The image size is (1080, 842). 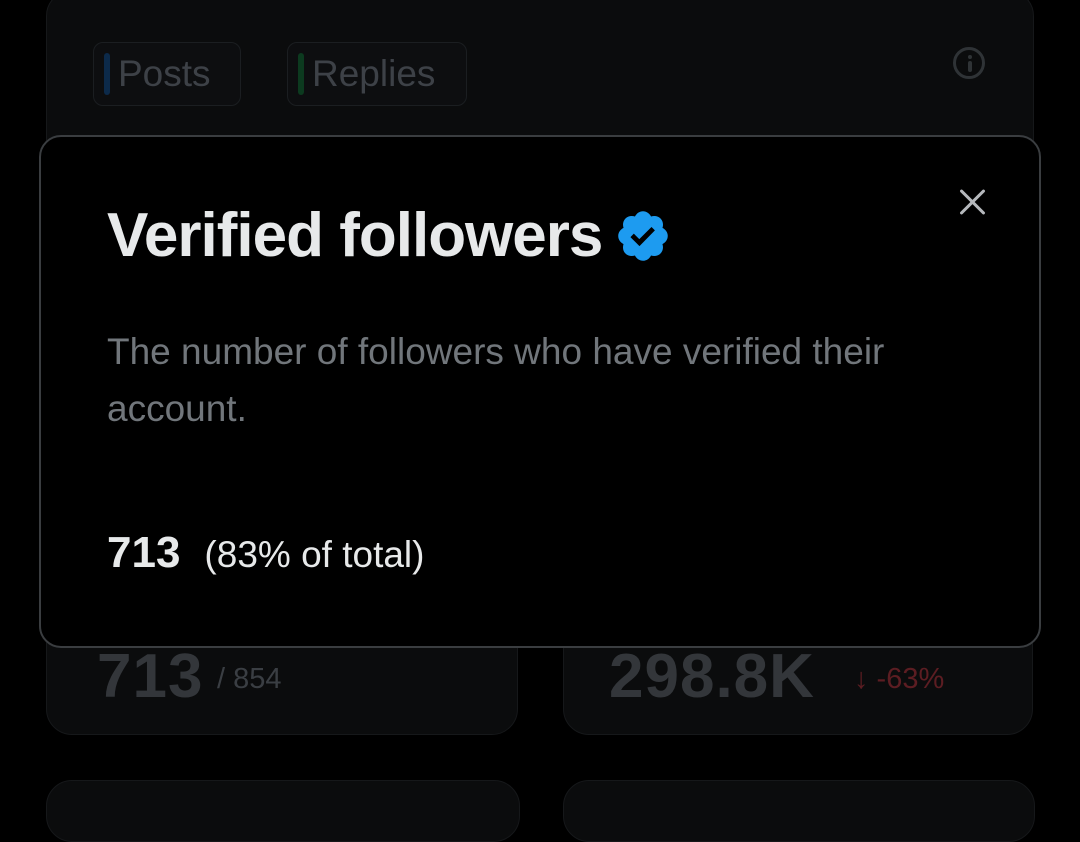 What do you see at coordinates (899, 679) in the screenshot?
I see `stat-delta: ↓ -63%` at bounding box center [899, 679].